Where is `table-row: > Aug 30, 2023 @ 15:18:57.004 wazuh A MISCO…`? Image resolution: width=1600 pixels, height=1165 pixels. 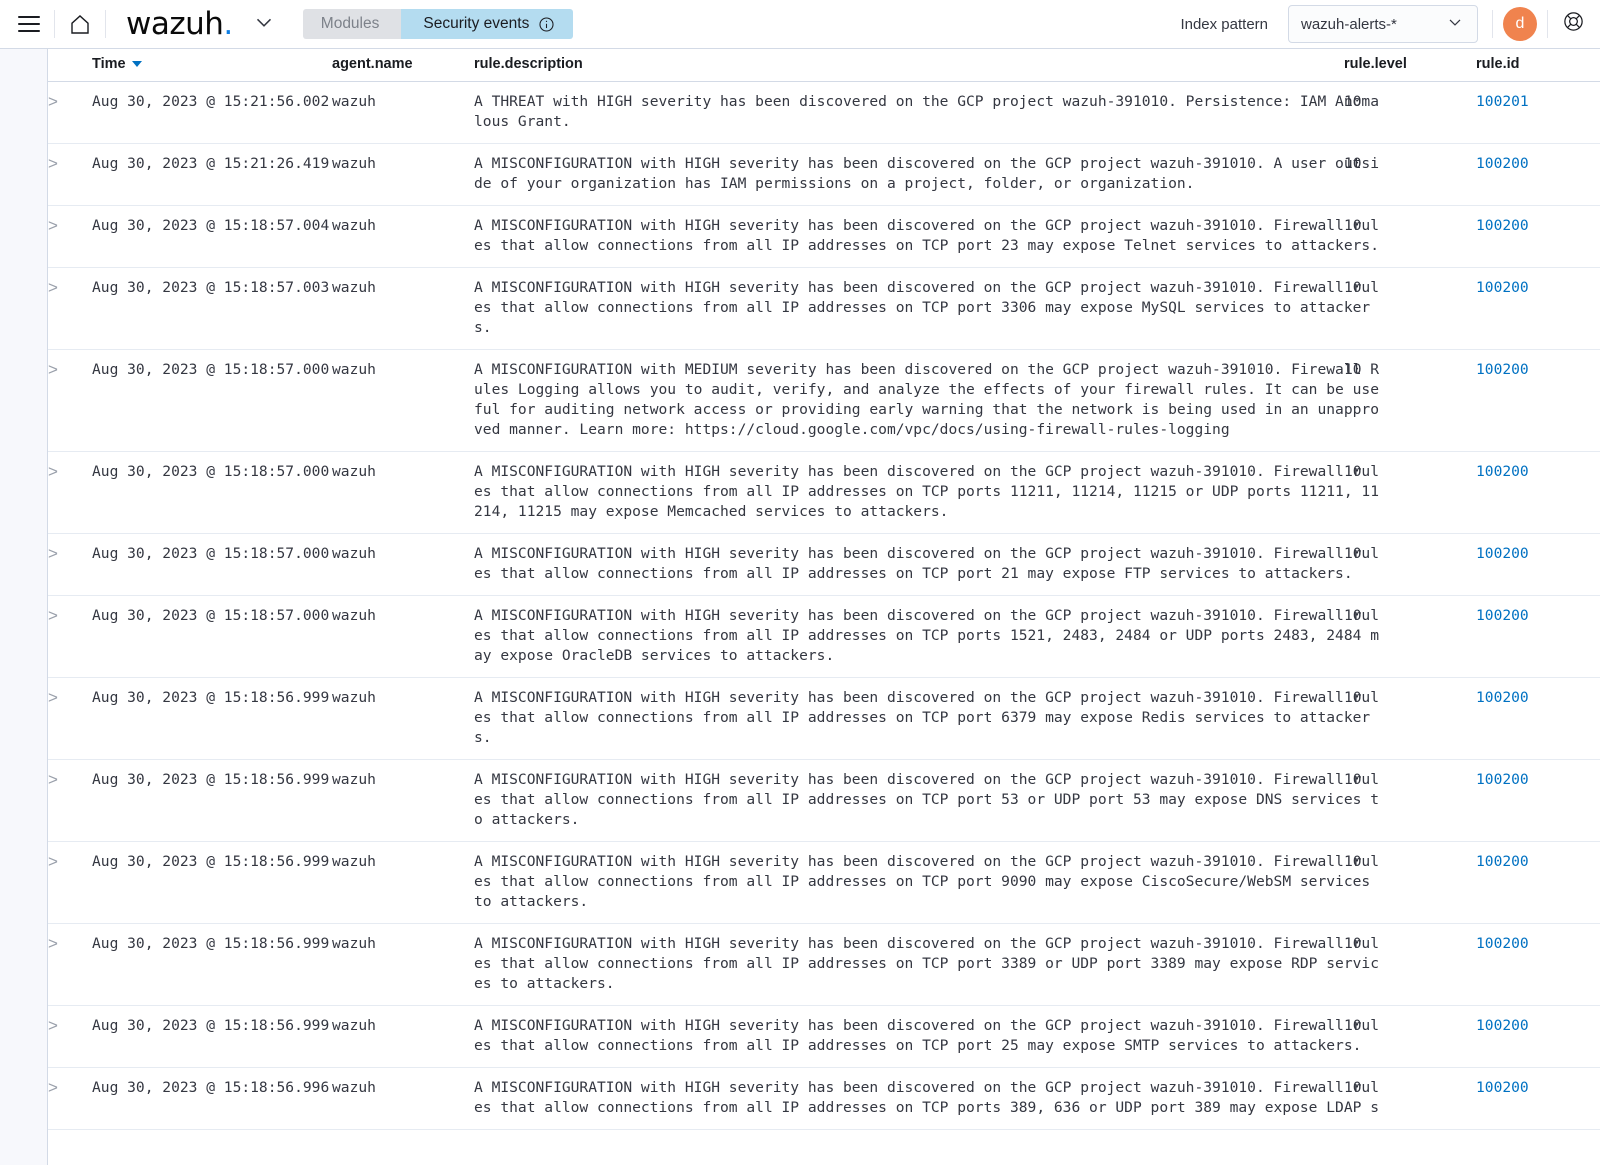
table-row: > Aug 30, 2023 @ 15:18:57.004 wazuh A MISCO… is located at coordinates (824, 236).